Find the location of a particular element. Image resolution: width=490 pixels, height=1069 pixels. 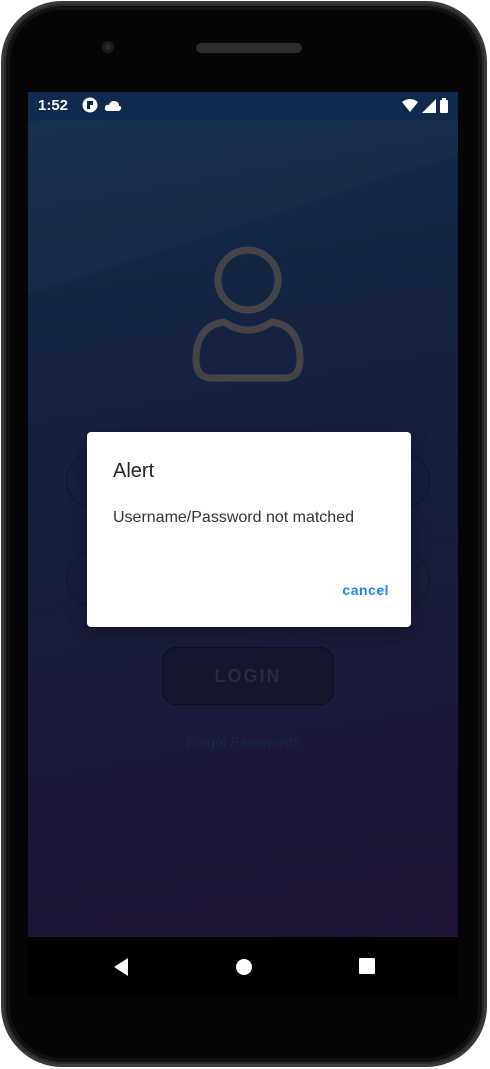

status-time: 1:52 is located at coordinates (53, 105).